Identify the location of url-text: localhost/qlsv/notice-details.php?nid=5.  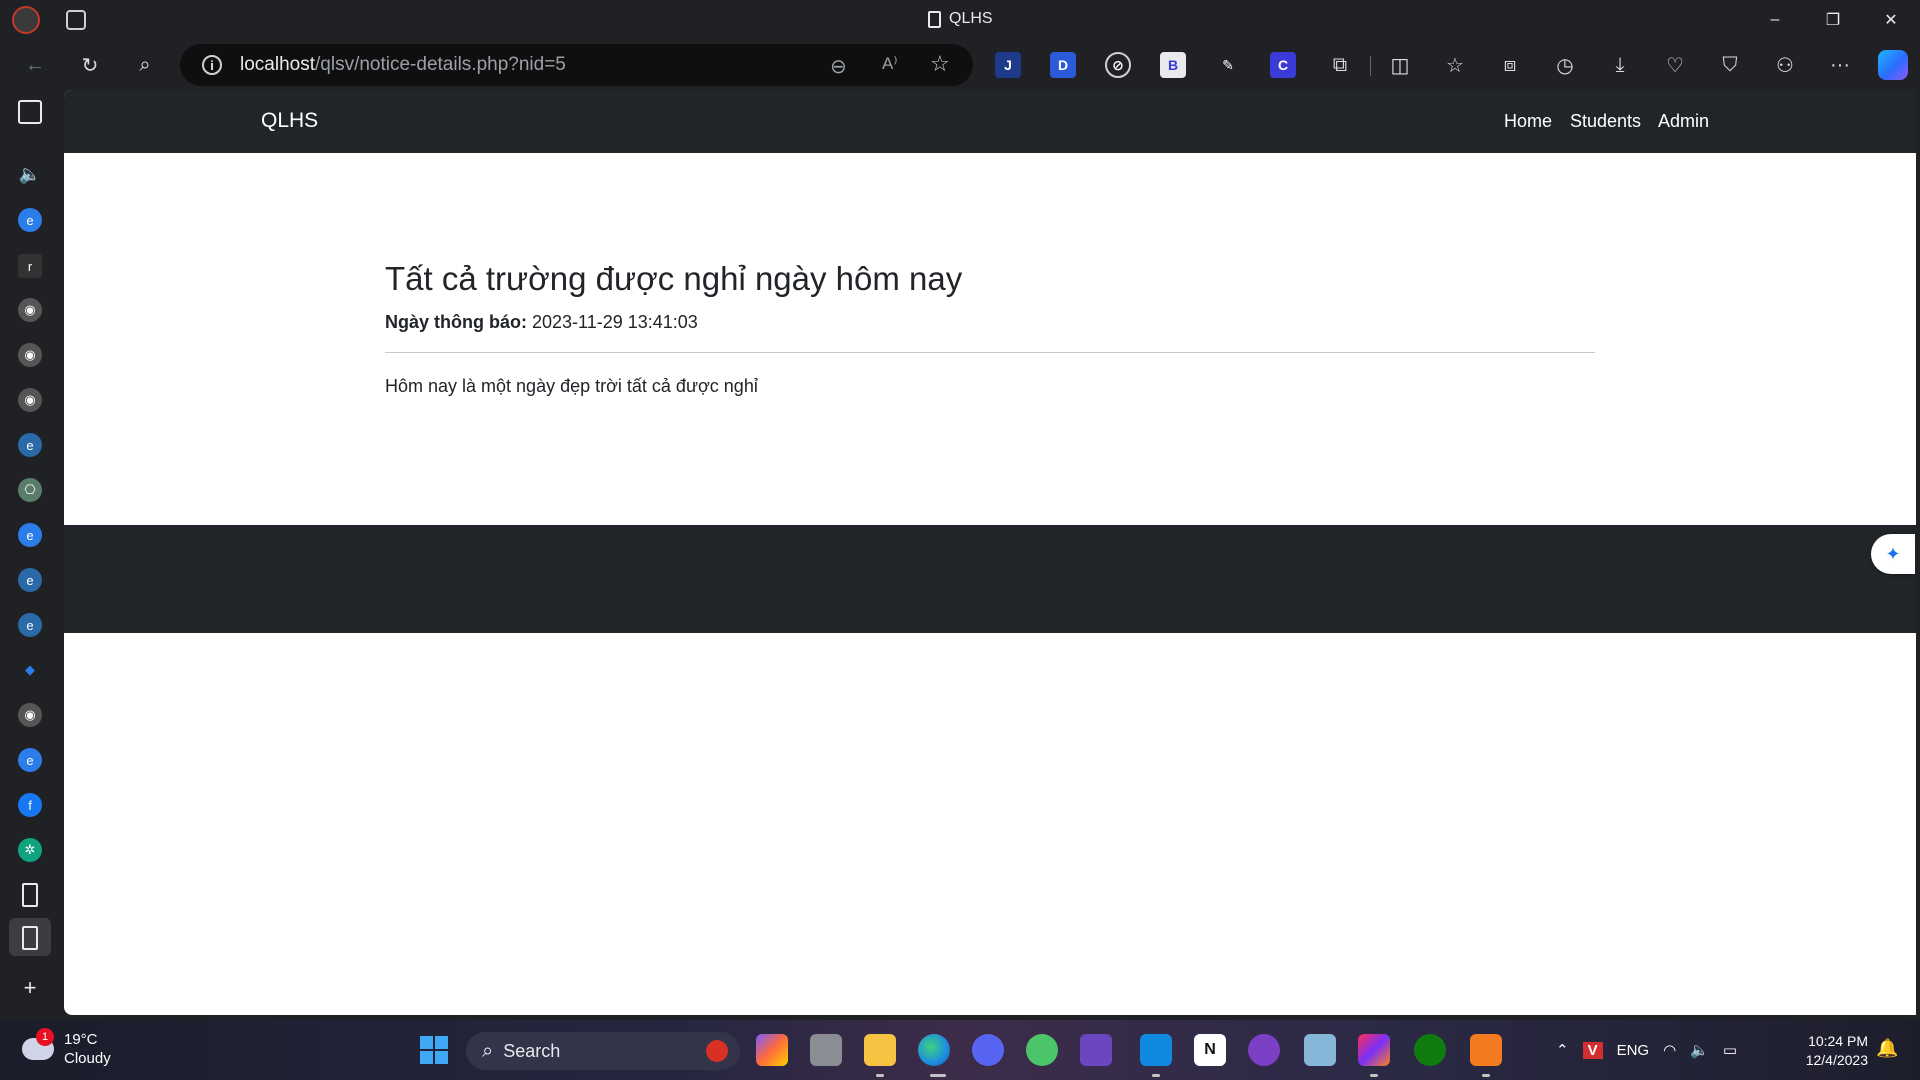
(403, 65).